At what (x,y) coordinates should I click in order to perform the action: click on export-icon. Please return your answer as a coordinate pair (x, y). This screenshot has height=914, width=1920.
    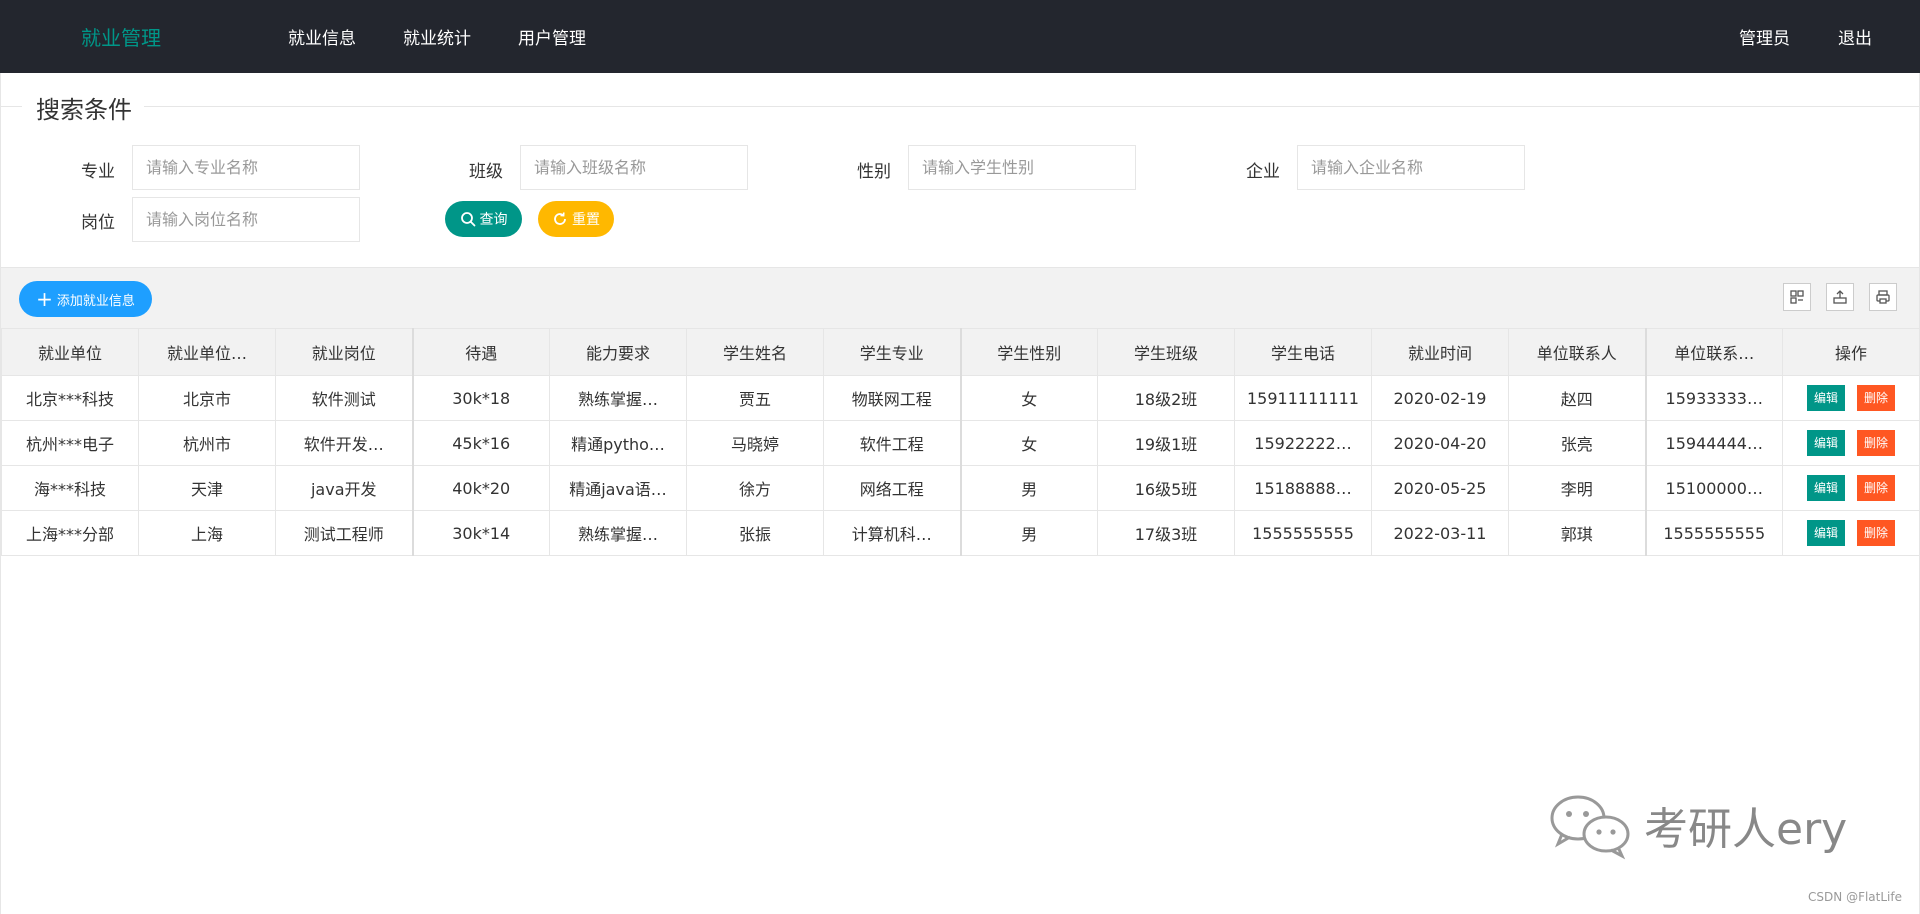
    Looking at the image, I should click on (1840, 297).